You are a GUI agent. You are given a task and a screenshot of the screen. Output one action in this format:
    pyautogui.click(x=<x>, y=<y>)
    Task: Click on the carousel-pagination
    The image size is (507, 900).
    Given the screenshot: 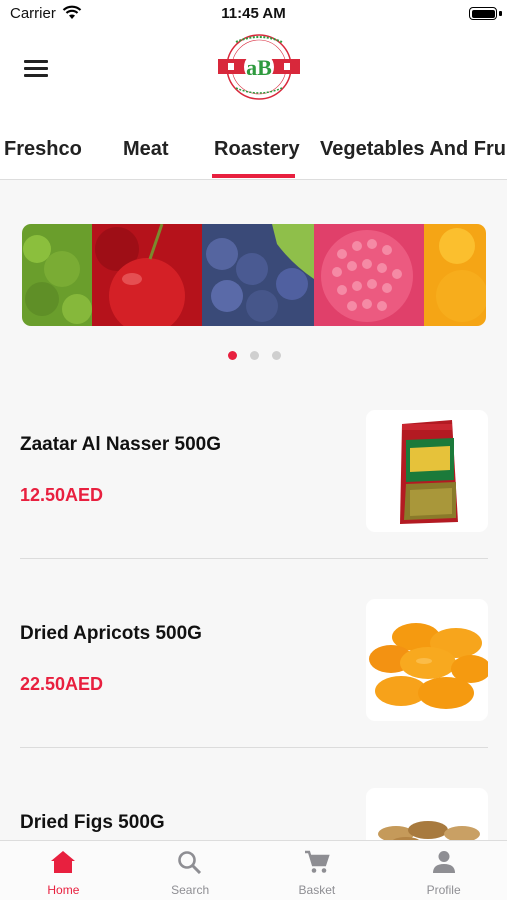 What is the action you would take?
    pyautogui.click(x=254, y=355)
    